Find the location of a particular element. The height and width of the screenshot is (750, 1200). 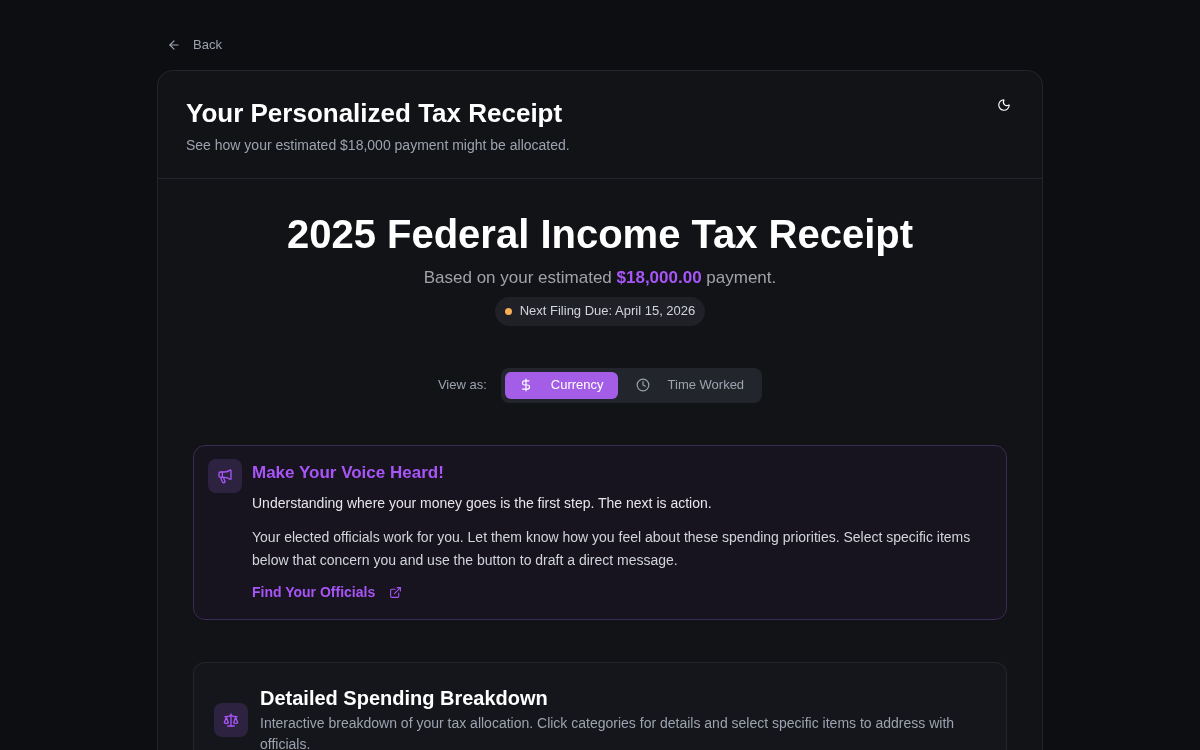

page-title: Your Personalized Tax Receipt is located at coordinates (375, 113).